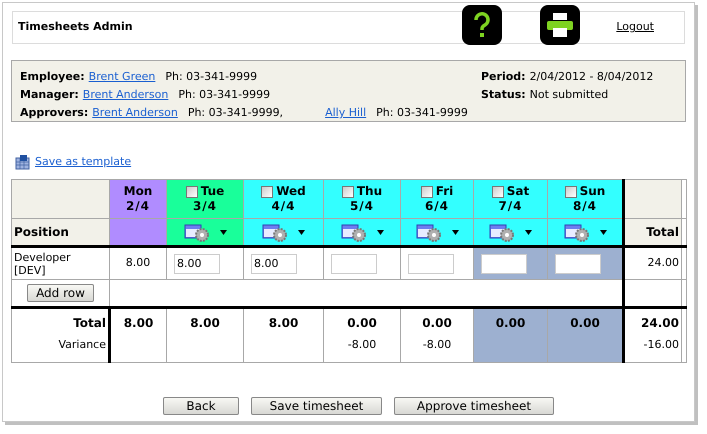 This screenshot has width=707, height=434. I want to click on field-label: Employee:, so click(52, 77).